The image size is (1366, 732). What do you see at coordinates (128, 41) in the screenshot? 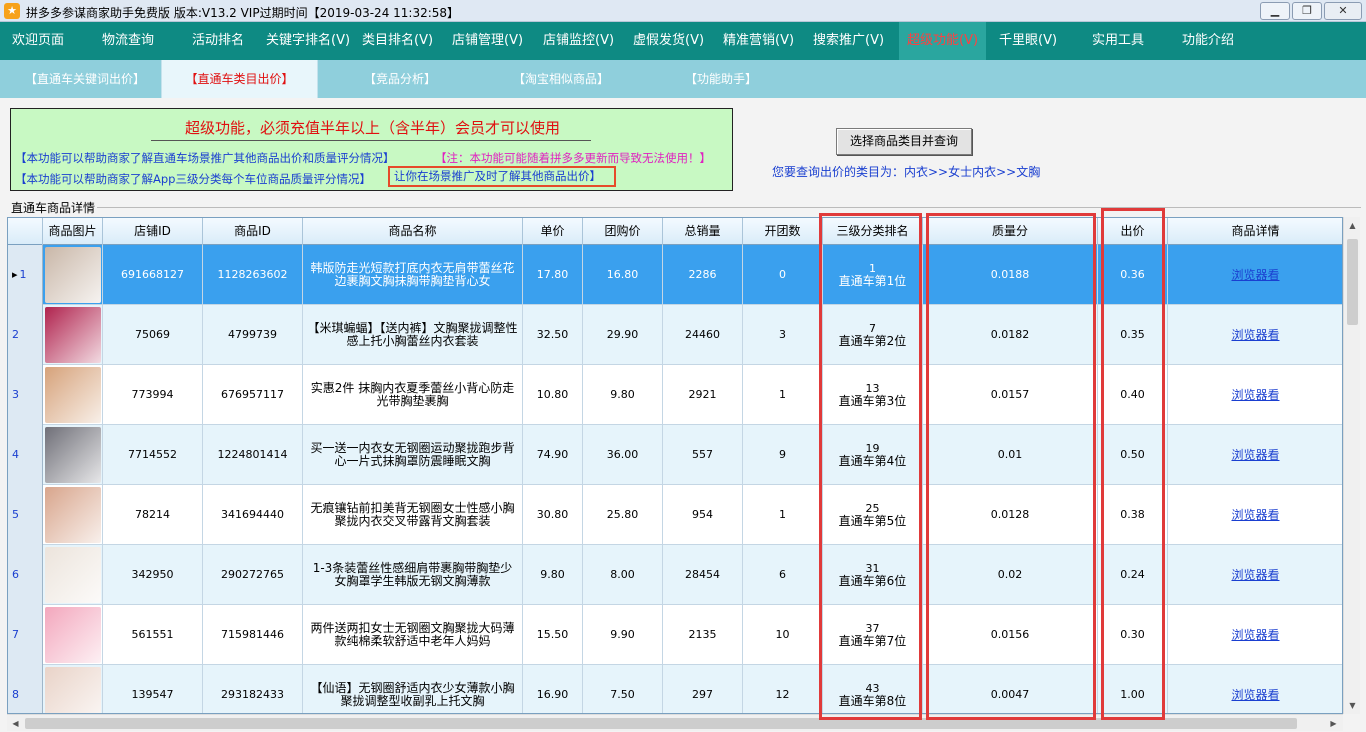
I see `menu-logistics: 物流查询` at bounding box center [128, 41].